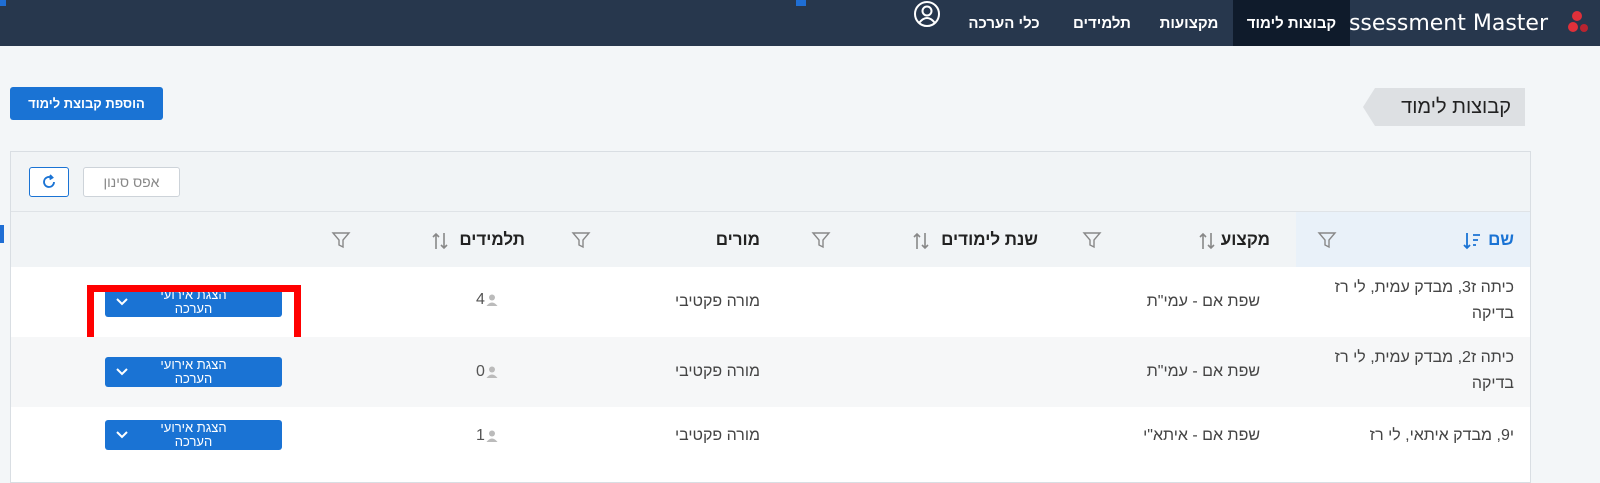 The width and height of the screenshot is (1600, 483). I want to click on students-count: 4, so click(487, 300).